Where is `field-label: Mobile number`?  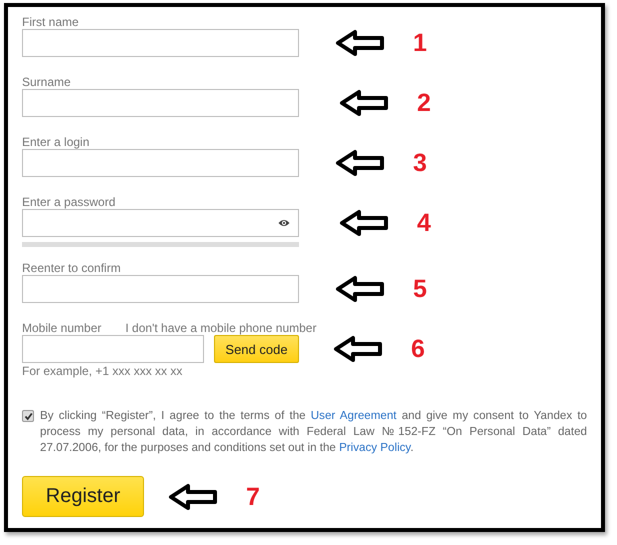
field-label: Mobile number is located at coordinates (62, 328).